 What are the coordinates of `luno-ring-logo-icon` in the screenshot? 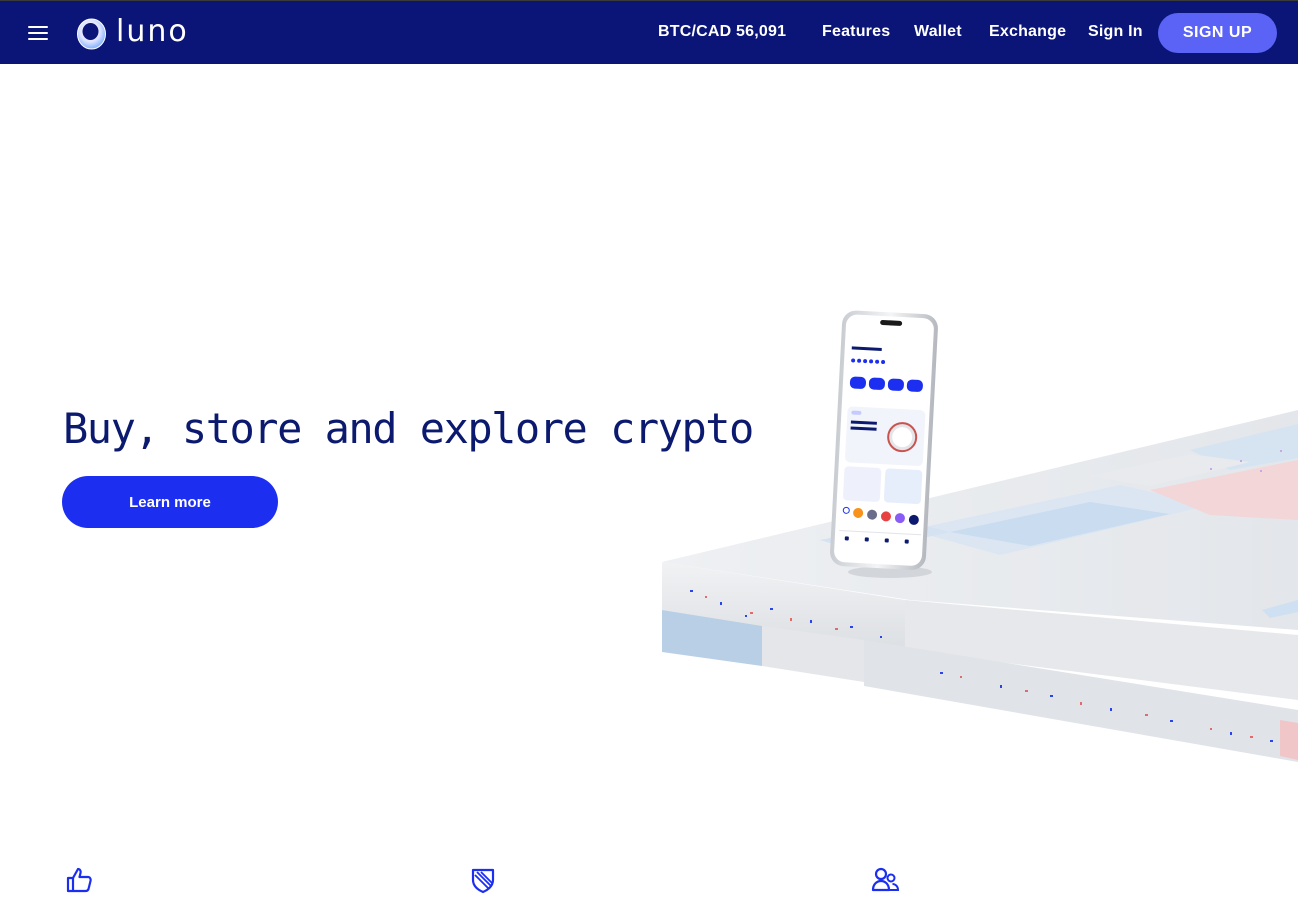 It's located at (91, 33).